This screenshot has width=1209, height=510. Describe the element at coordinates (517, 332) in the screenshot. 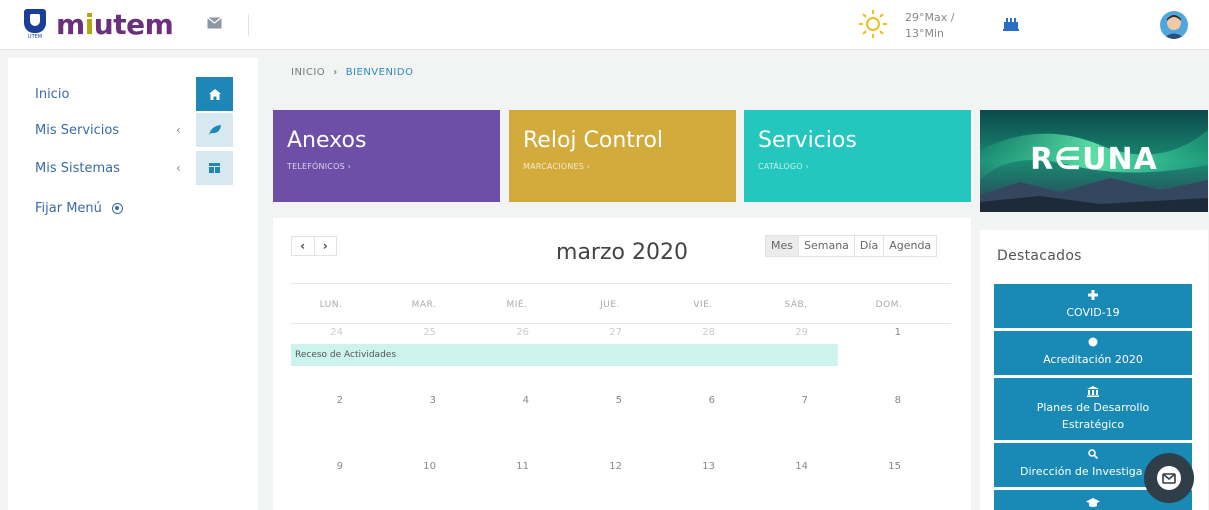

I see `calendar-day-cell: 26` at that location.